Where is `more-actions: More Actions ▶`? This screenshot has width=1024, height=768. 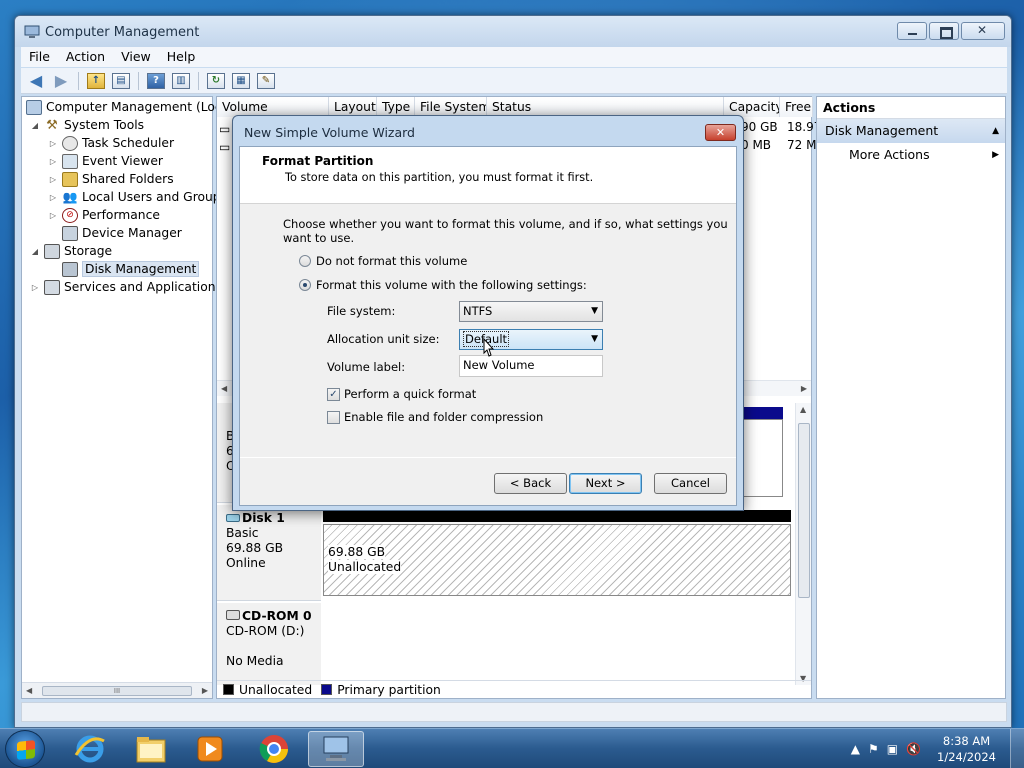
more-actions: More Actions ▶ is located at coordinates (911, 155).